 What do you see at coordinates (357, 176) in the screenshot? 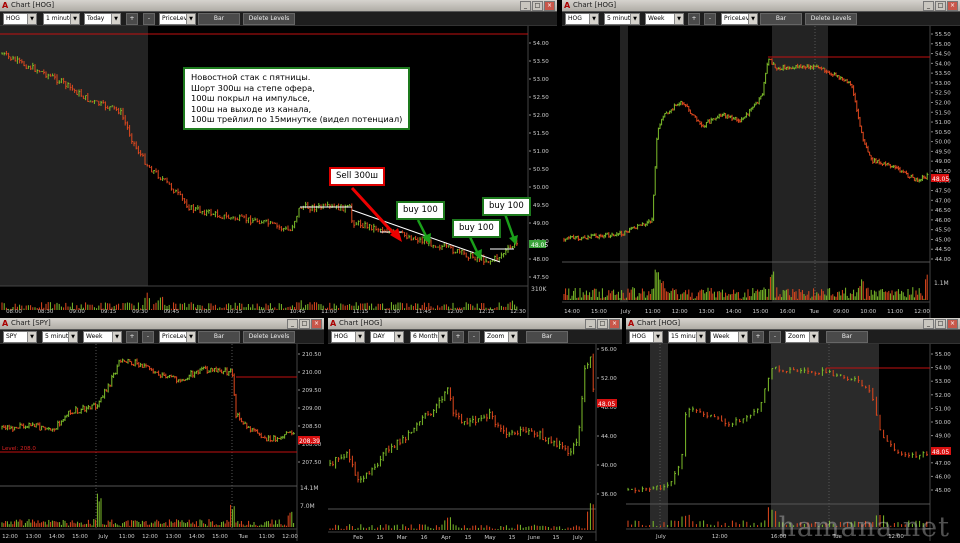
I see `sell-callout: Sell 300ш` at bounding box center [357, 176].